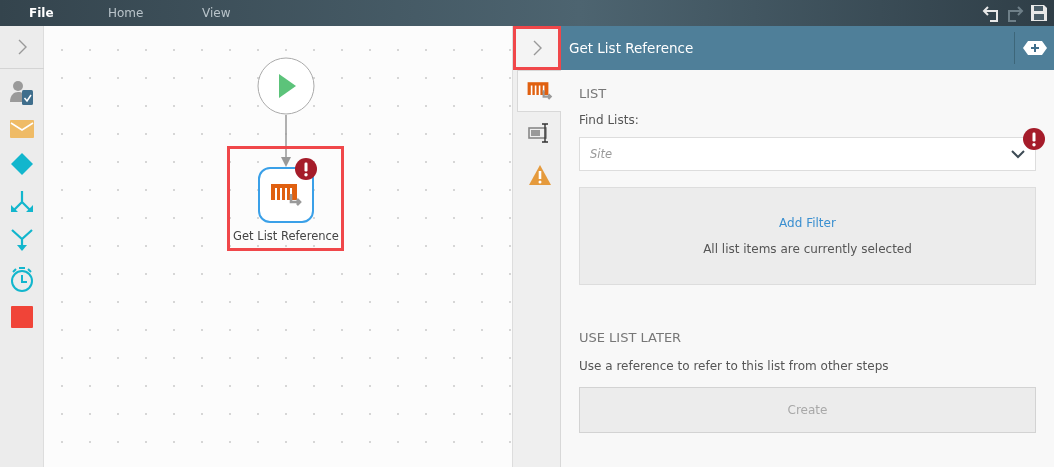  What do you see at coordinates (286, 141) in the screenshot?
I see `connector-arrow` at bounding box center [286, 141].